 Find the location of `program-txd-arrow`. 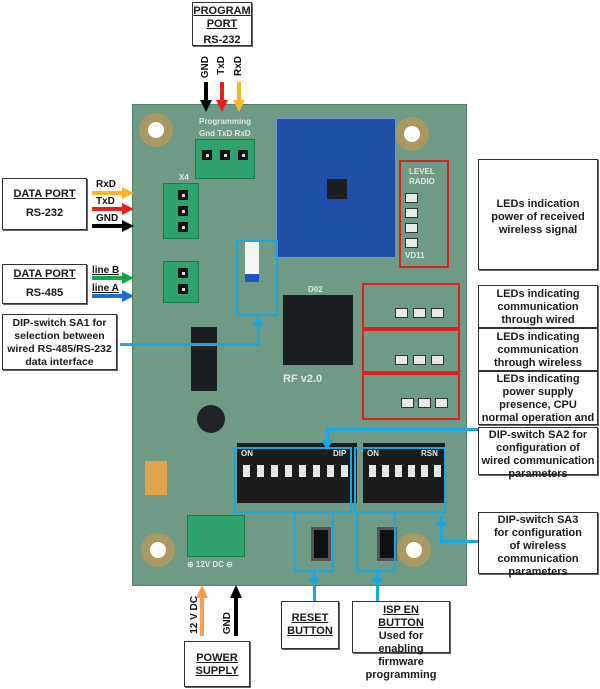

program-txd-arrow is located at coordinates (222, 97).